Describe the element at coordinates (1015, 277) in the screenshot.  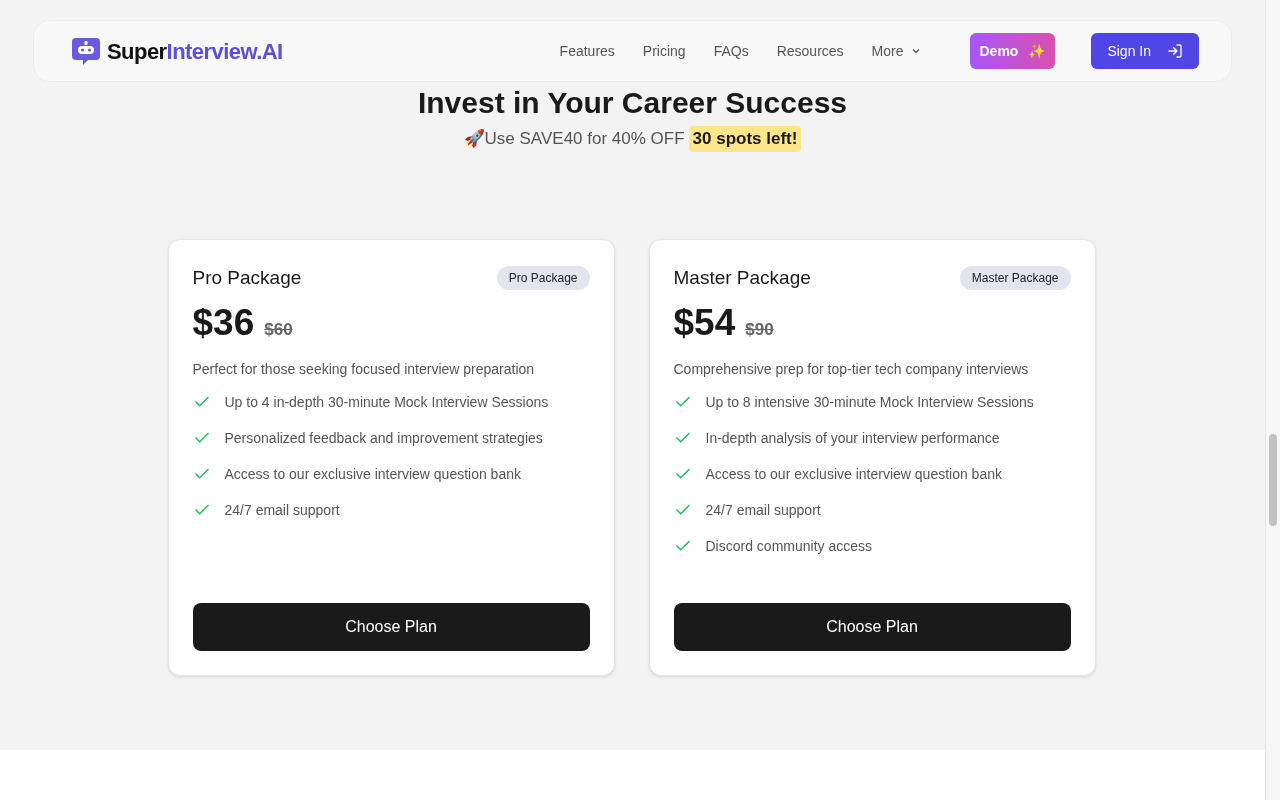
I see `plan-badge: Master Package` at that location.